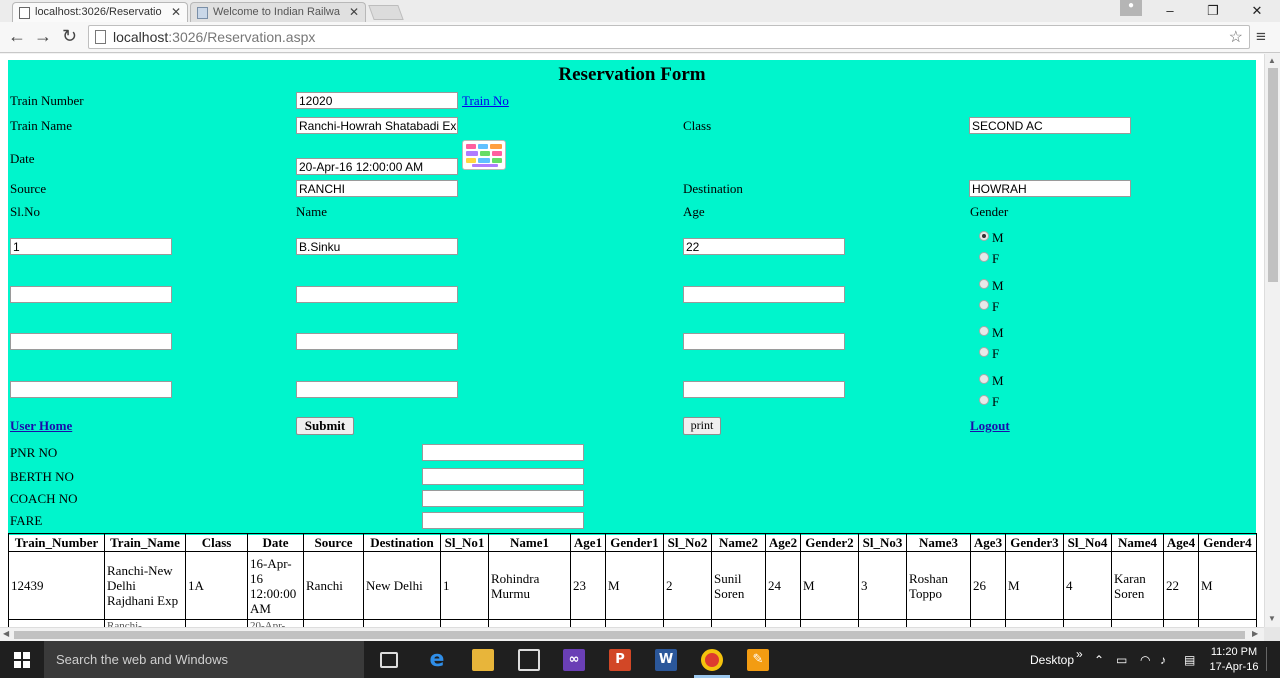 This screenshot has width=1280, height=678. Describe the element at coordinates (588, 542) in the screenshot. I see `table-header-cell: Age1` at that location.